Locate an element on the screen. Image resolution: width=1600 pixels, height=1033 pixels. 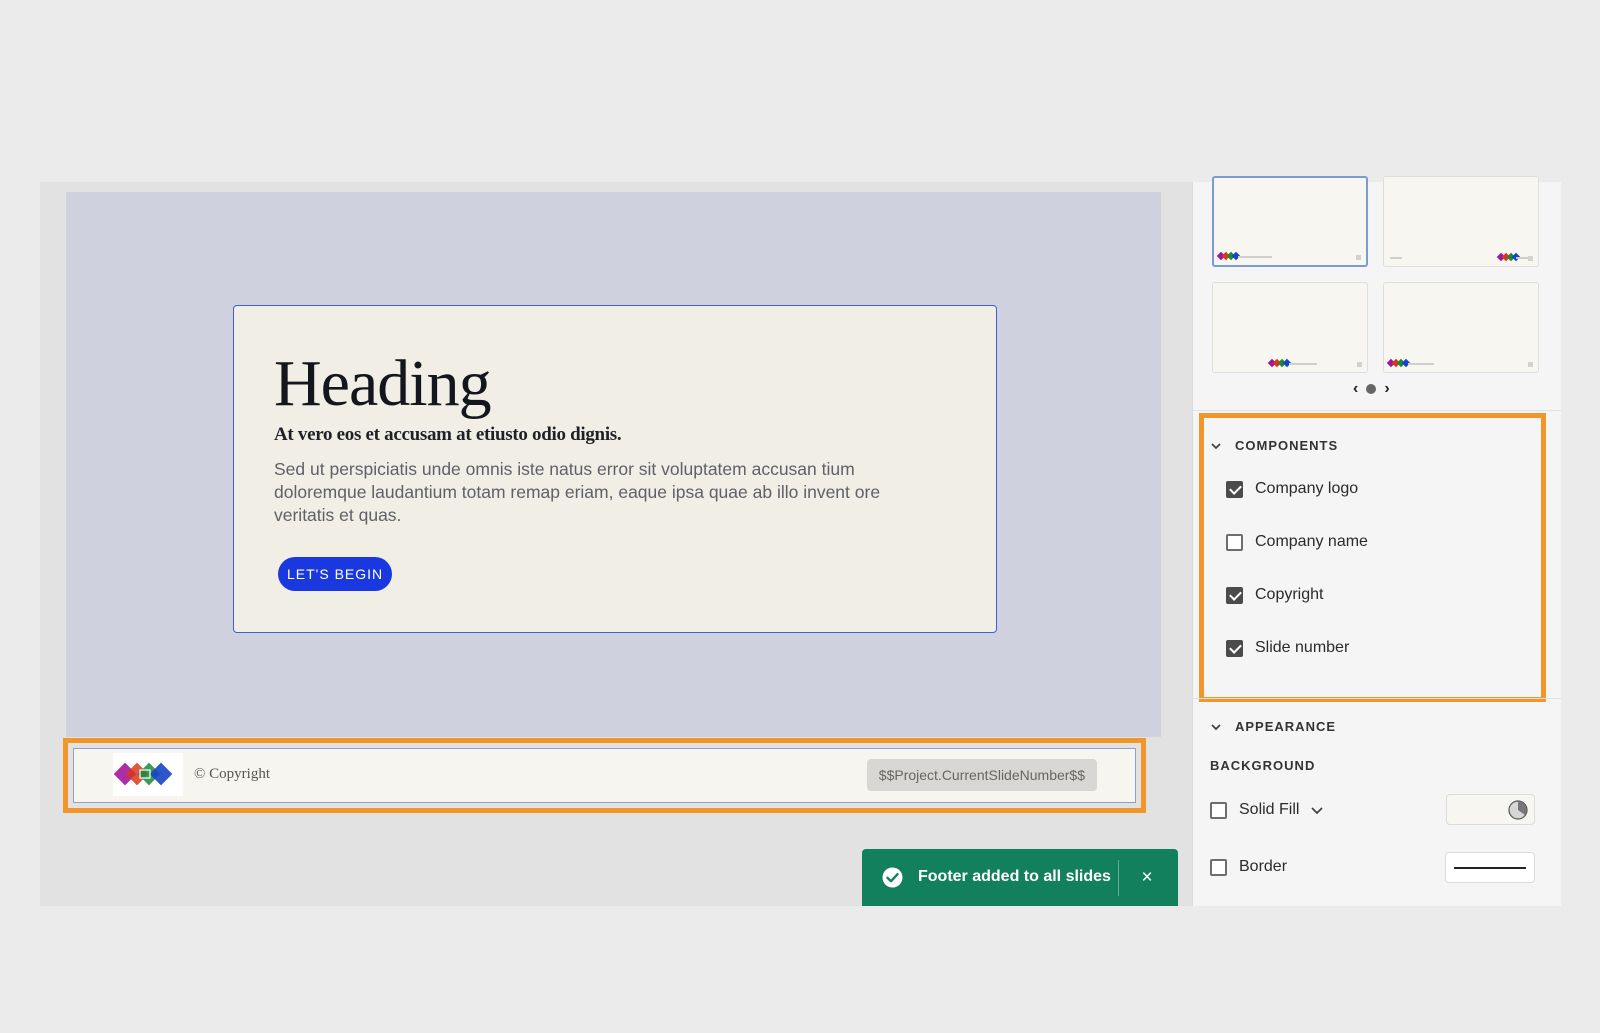
toast-notification: Footer added to all slides × is located at coordinates (1020, 877).